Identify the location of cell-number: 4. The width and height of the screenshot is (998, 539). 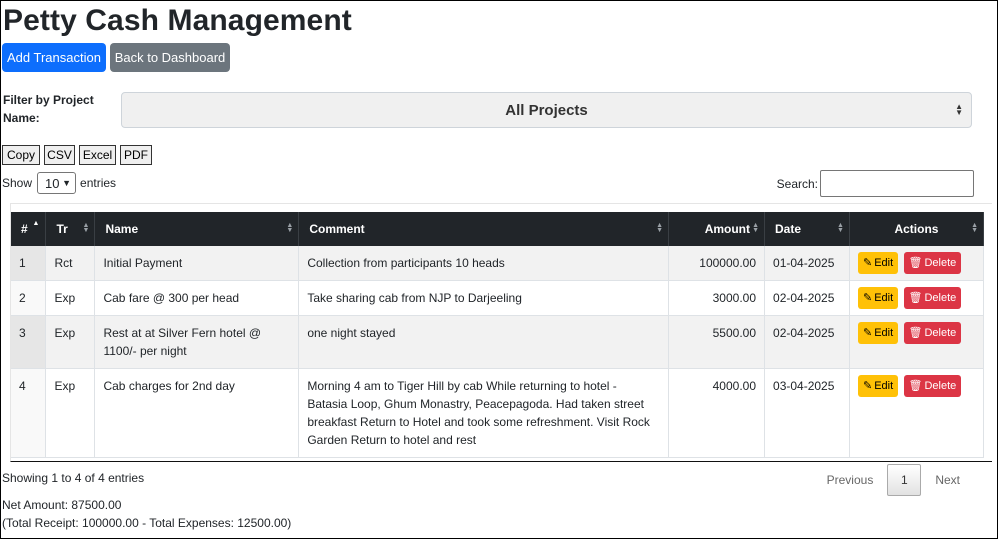
(29, 413).